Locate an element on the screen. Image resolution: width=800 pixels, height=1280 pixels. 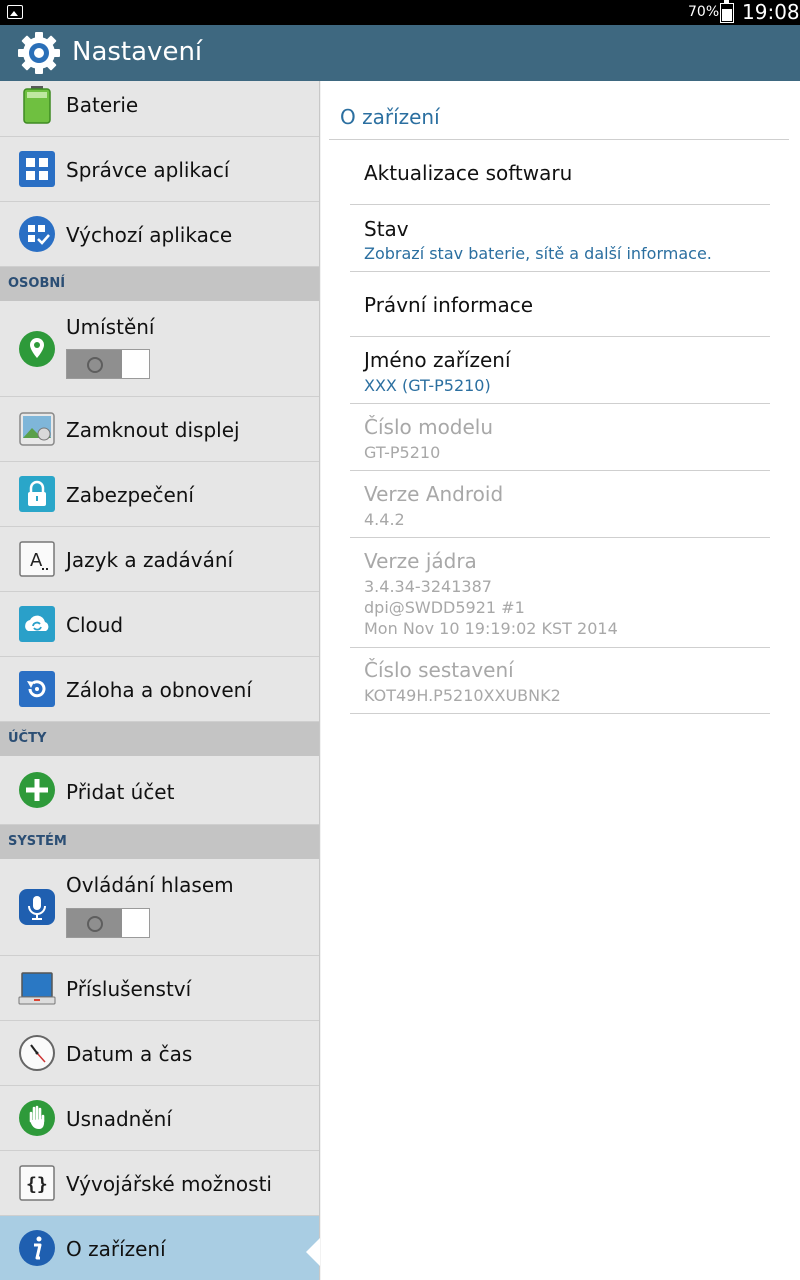
selection-pointer is located at coordinates (313, 1252).